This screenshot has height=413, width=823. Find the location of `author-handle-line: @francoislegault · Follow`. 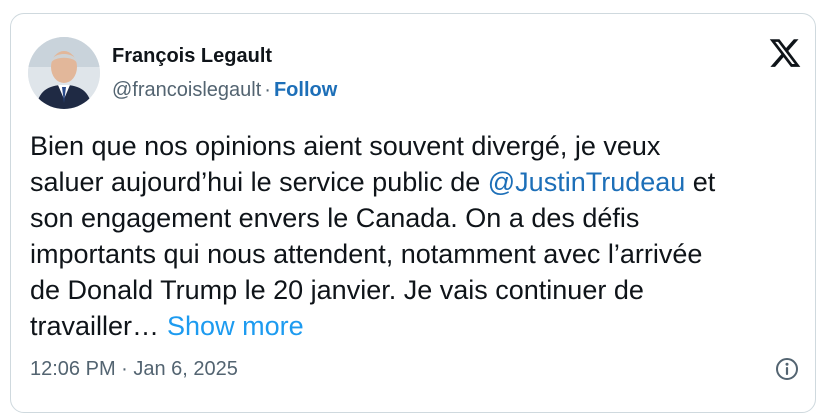

author-handle-line: @francoislegault · Follow is located at coordinates (224, 90).